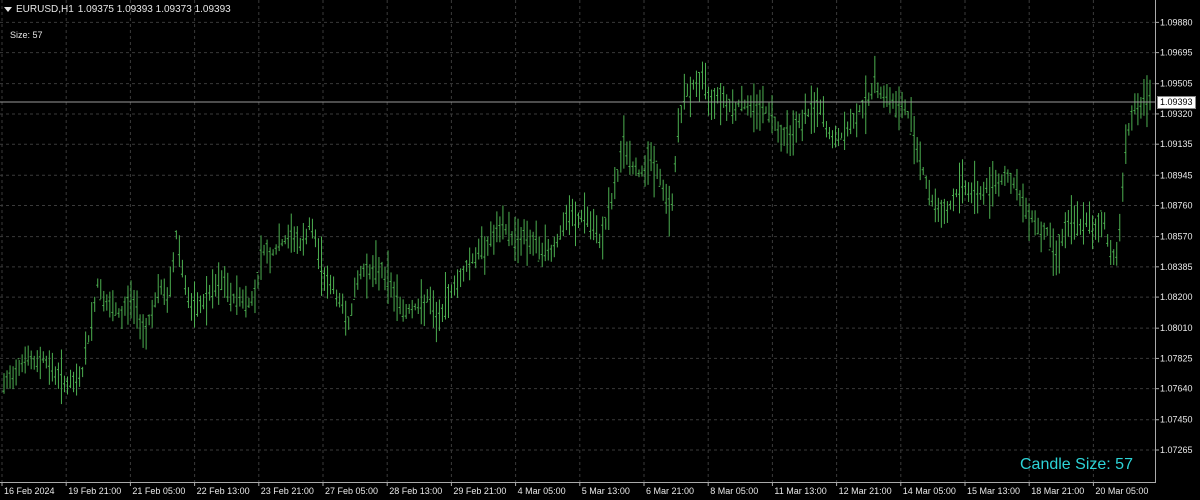 Image resolution: width=1200 pixels, height=500 pixels. Describe the element at coordinates (1121, 491) in the screenshot. I see `x-tick-label: 20 Mar 05:00` at that location.